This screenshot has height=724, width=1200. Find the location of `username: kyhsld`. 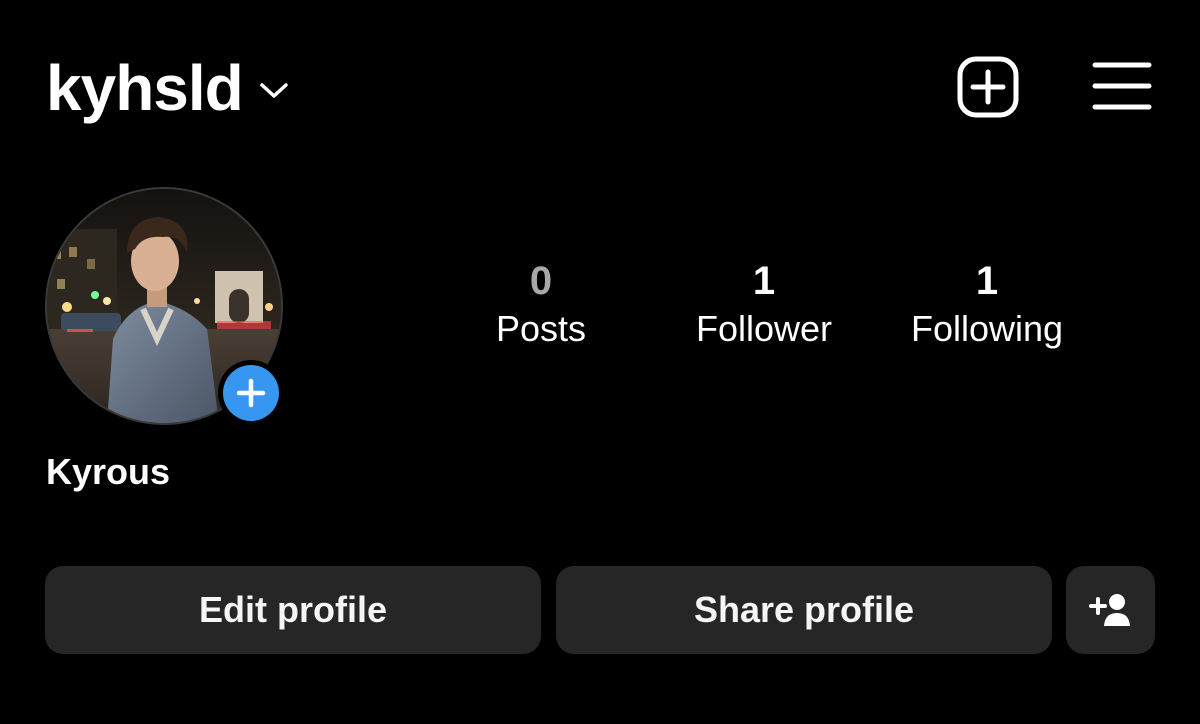

username: kyhsld is located at coordinates (145, 88).